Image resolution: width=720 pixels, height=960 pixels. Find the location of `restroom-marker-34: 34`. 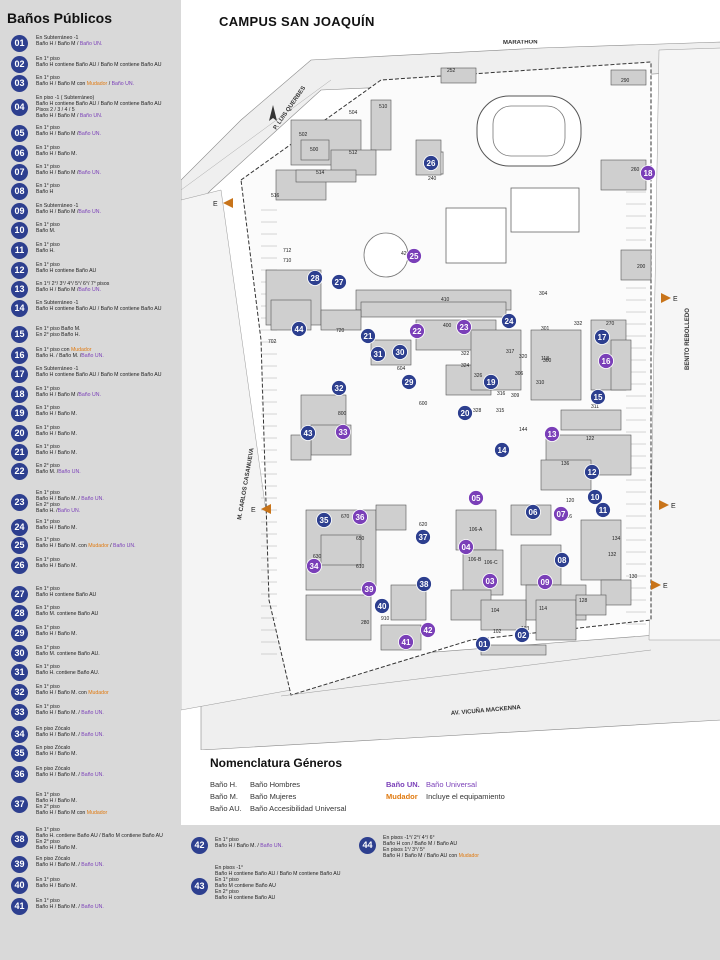

restroom-marker-34: 34 is located at coordinates (314, 566).